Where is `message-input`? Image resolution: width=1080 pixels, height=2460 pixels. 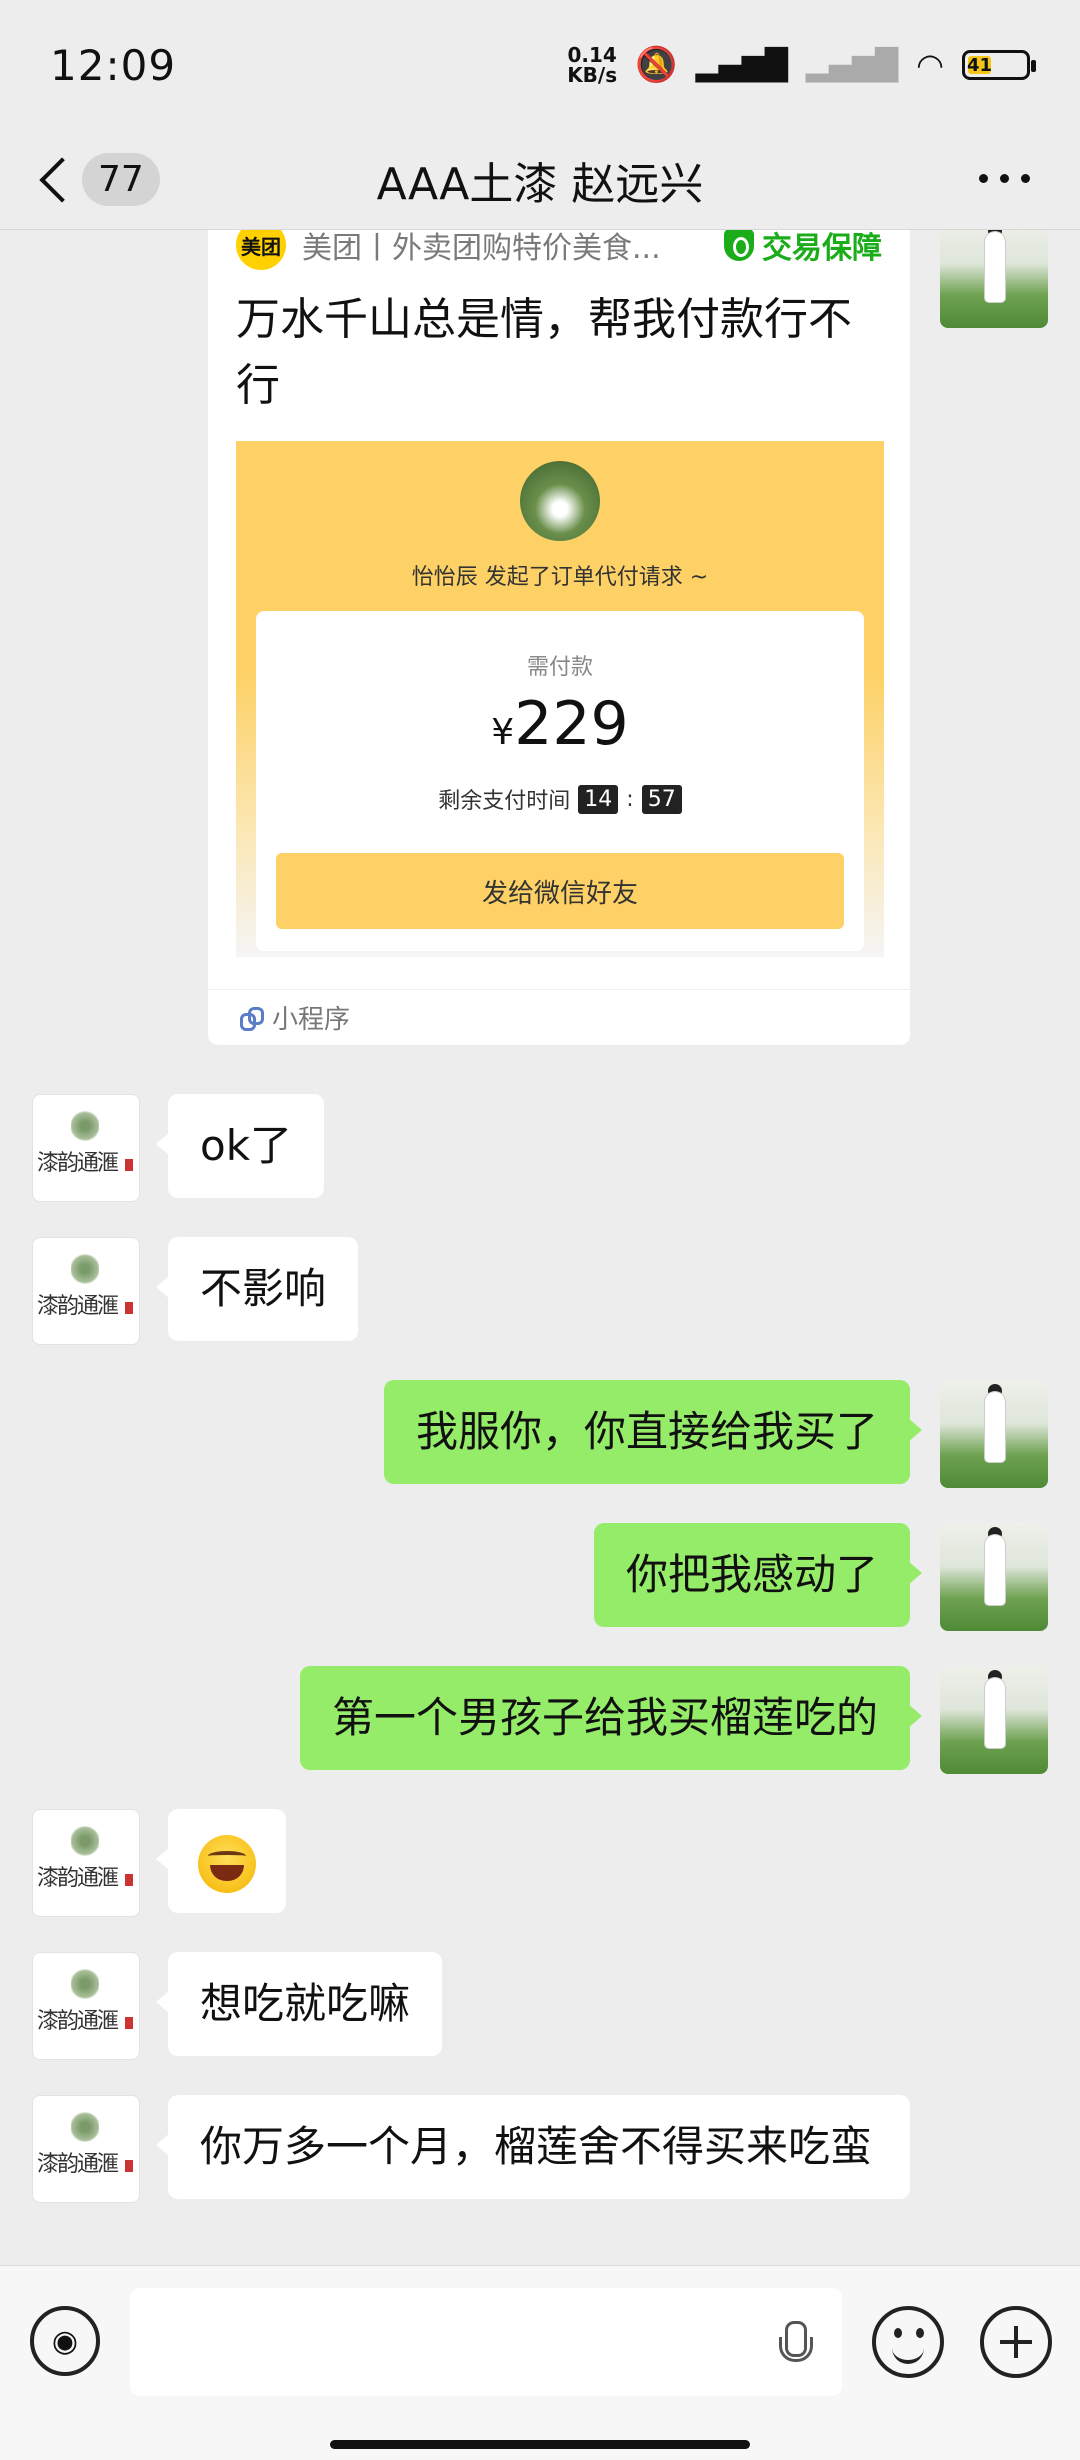
message-input is located at coordinates (486, 2342).